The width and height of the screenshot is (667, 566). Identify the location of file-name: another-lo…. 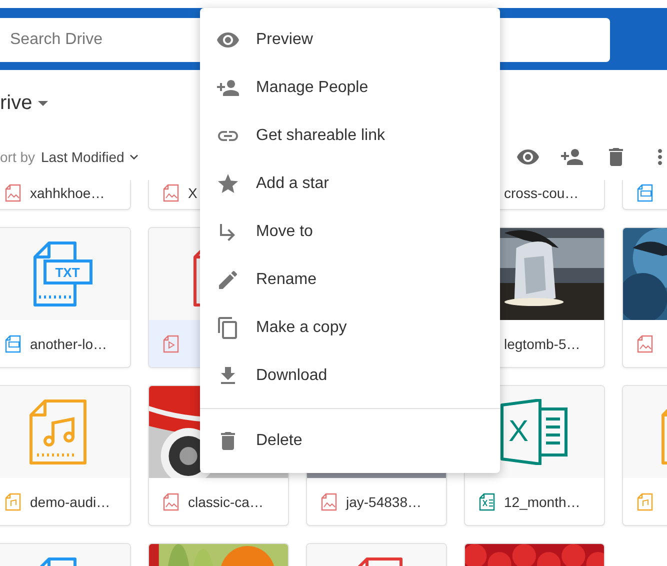
(69, 344).